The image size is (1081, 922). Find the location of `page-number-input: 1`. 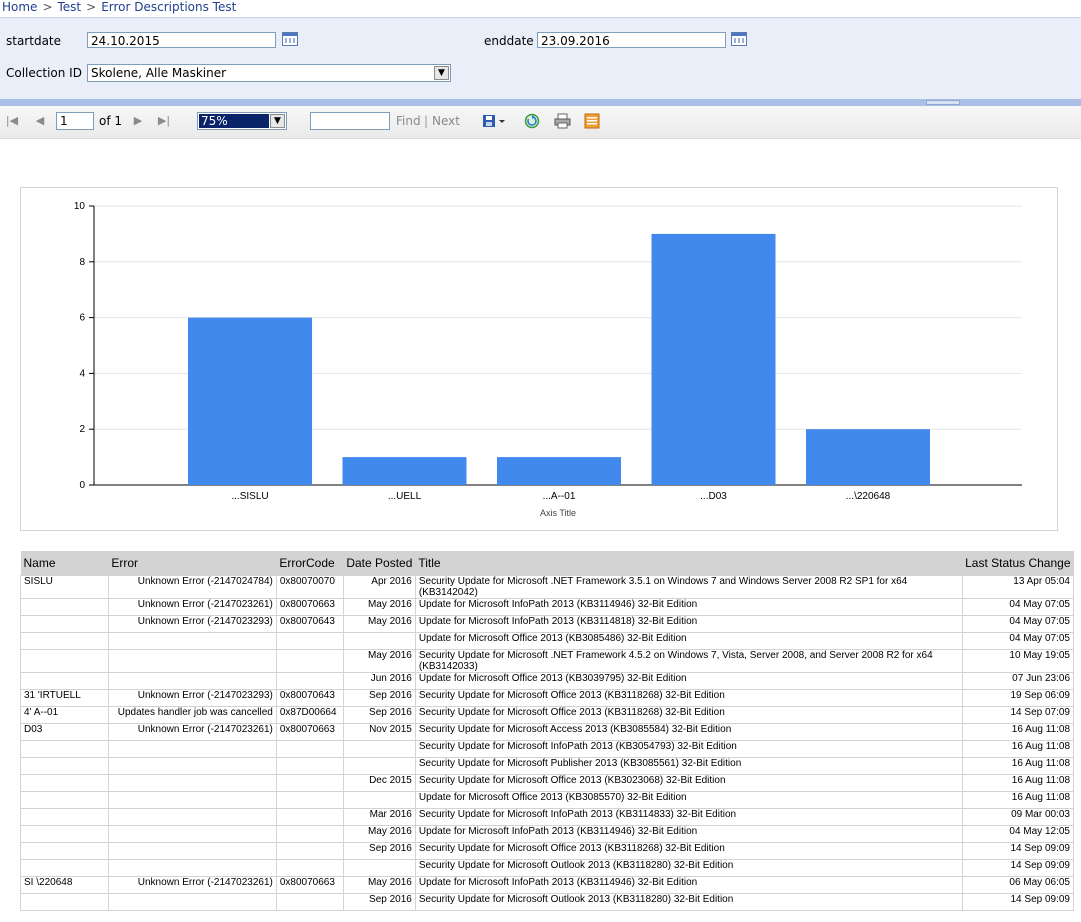

page-number-input: 1 is located at coordinates (75, 121).